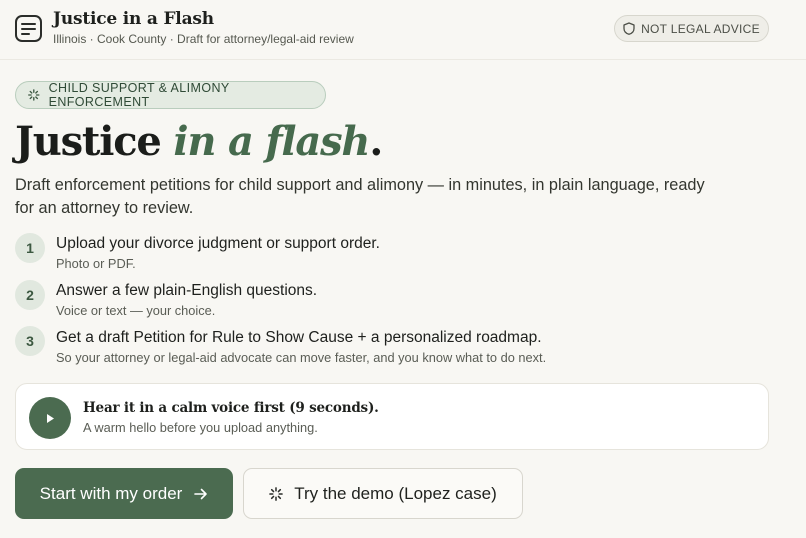 The image size is (806, 538). Describe the element at coordinates (629, 28) in the screenshot. I see `shield-icon` at that location.